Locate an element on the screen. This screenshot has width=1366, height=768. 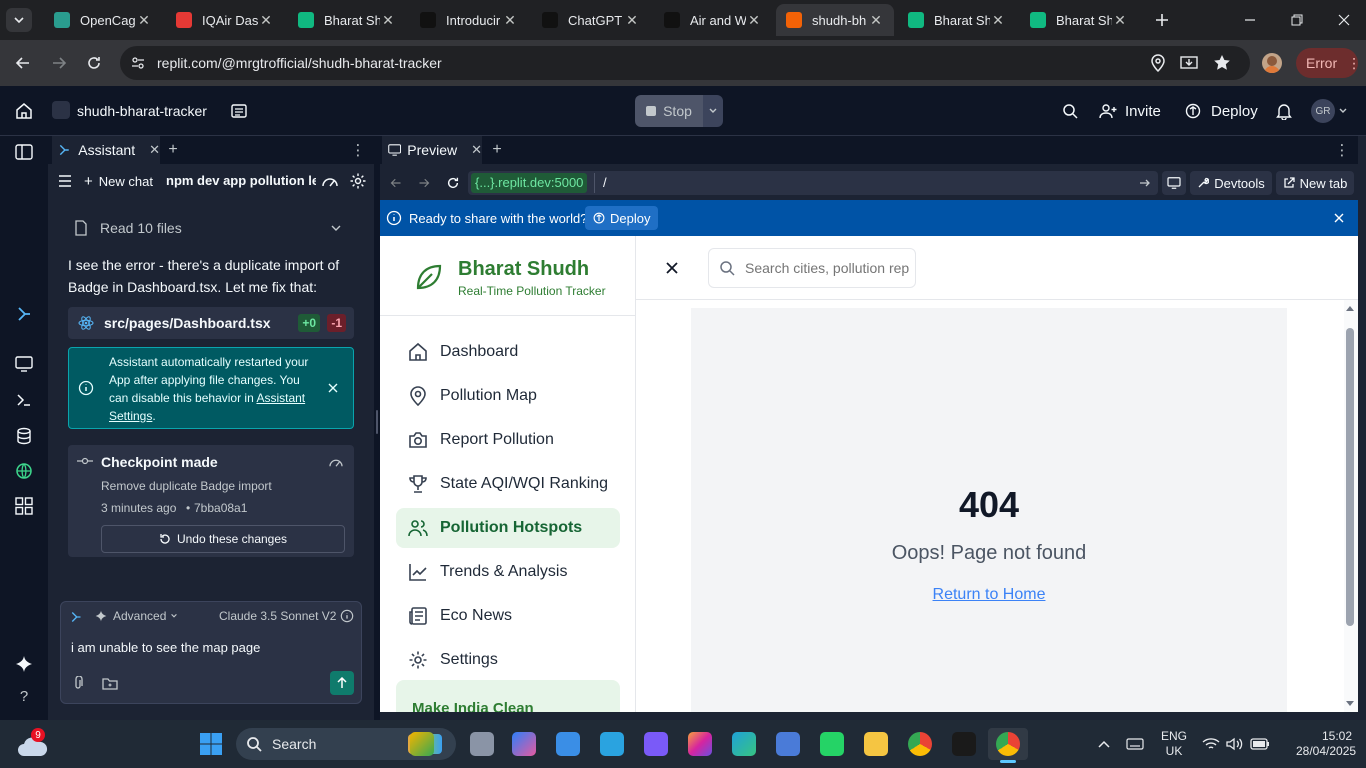
preview-url-host: {...}.replit.dev:5000 is located at coordinates (529, 183).